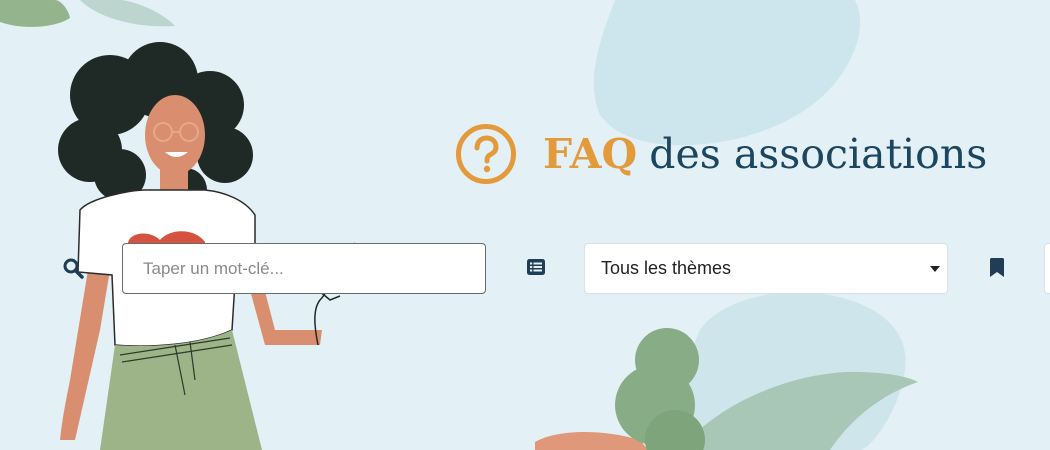  What do you see at coordinates (486, 154) in the screenshot?
I see `question-circle-icon` at bounding box center [486, 154].